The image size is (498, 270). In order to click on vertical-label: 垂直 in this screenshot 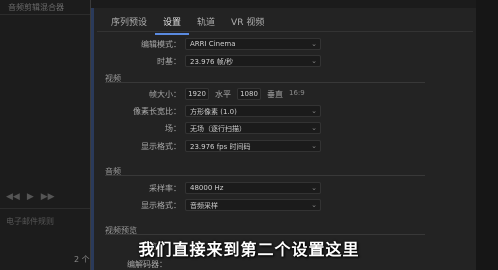, I will do `click(275, 94)`.